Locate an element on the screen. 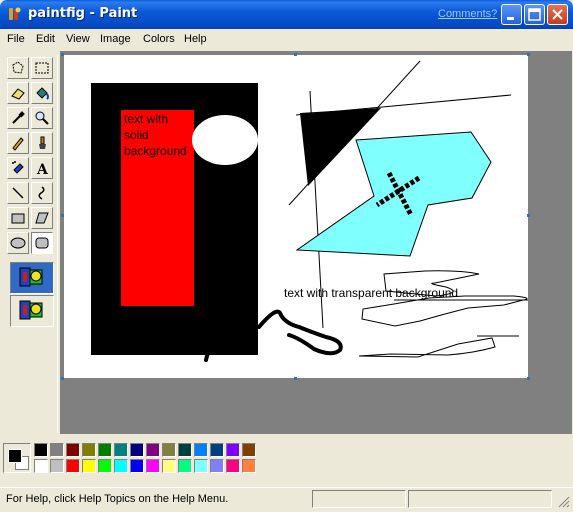  status-panel-size is located at coordinates (480, 499).